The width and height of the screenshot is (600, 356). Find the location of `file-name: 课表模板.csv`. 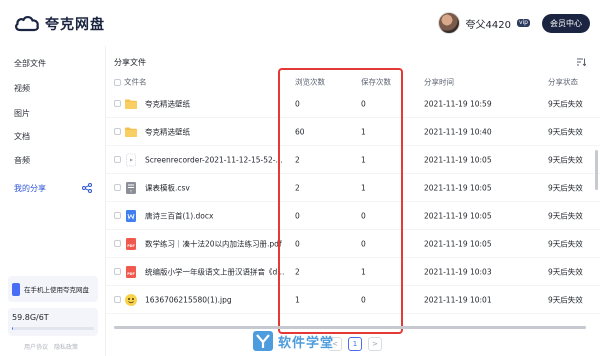

file-name: 课表模板.csv is located at coordinates (167, 187).